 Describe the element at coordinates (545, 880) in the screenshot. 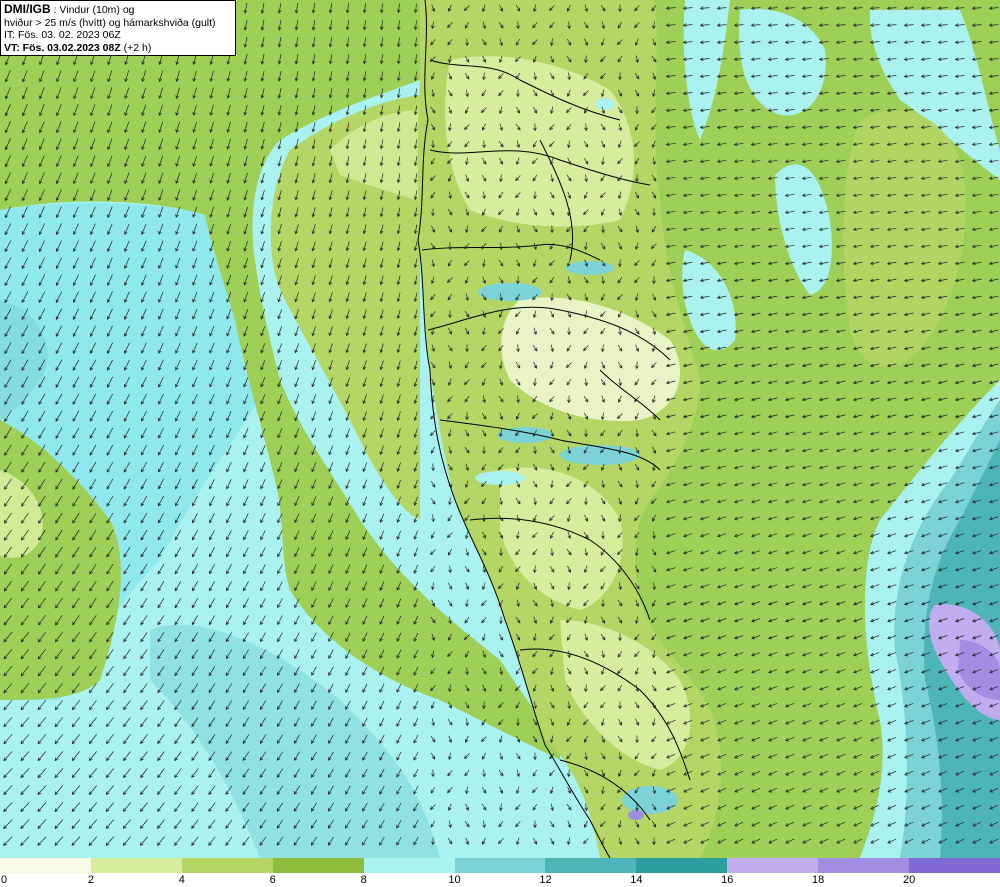

I see `legend-tick-label: 12` at that location.